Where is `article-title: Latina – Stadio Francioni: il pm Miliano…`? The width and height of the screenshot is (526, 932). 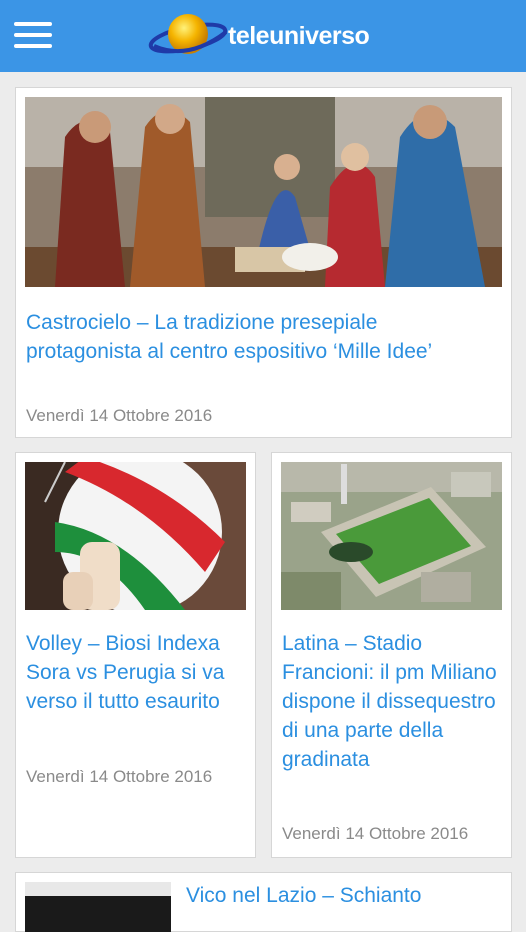
article-title: Latina – Stadio Francioni: il pm Miliano… is located at coordinates (393, 701).